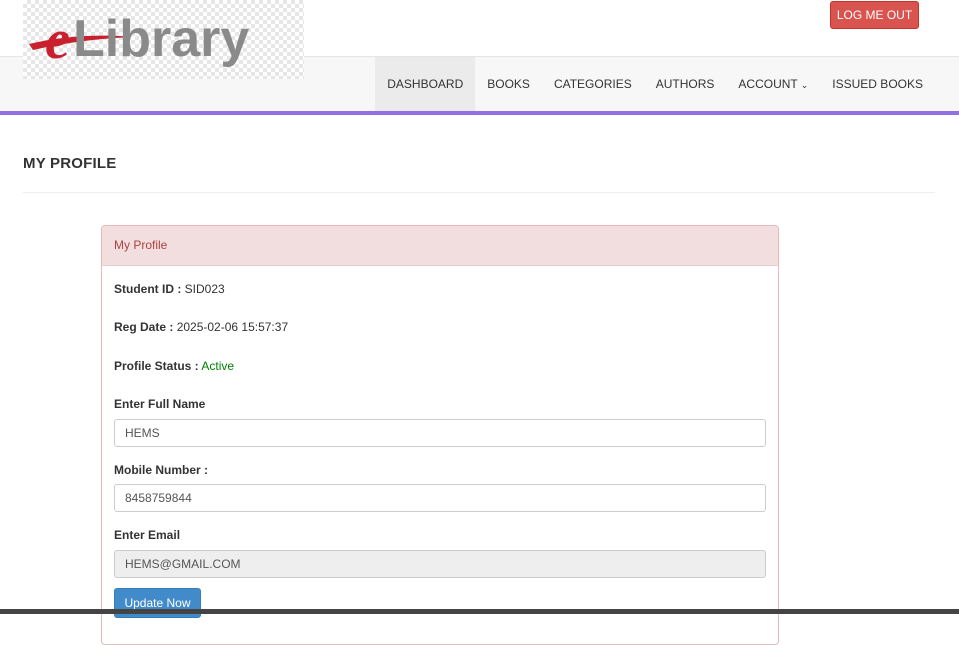 The height and width of the screenshot is (645, 959). I want to click on nav-item-label: BOOKS, so click(508, 84).